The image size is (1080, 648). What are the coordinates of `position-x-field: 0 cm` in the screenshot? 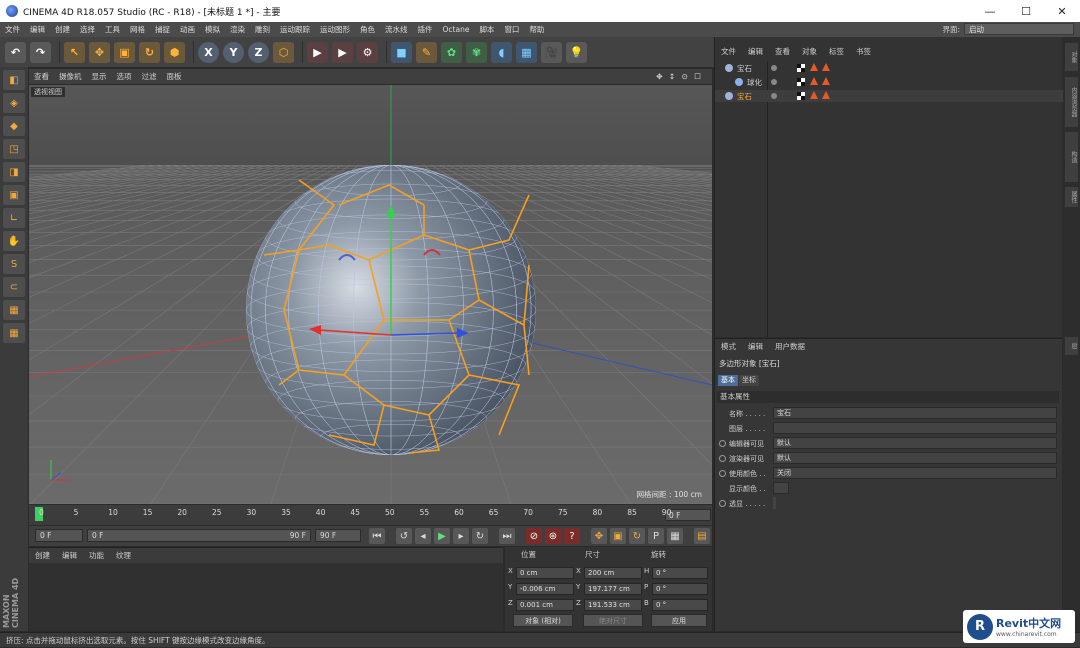 It's located at (545, 573).